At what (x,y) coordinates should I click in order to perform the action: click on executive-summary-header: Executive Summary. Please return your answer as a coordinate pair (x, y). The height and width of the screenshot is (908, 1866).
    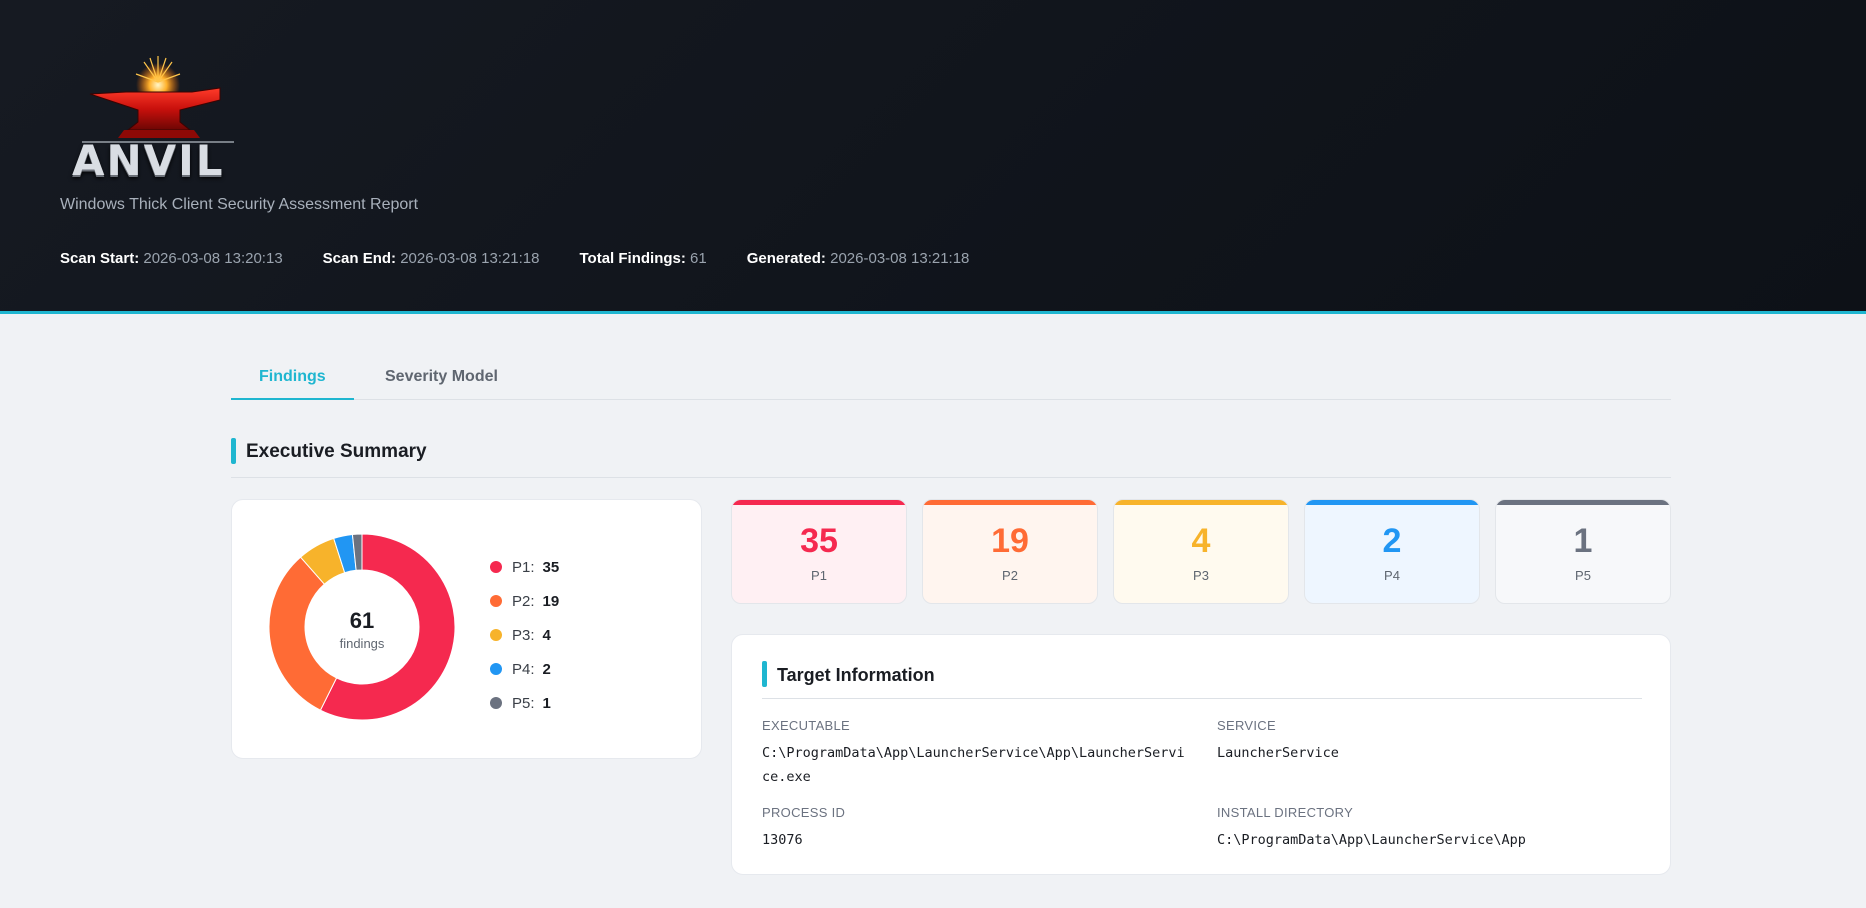
    Looking at the image, I should click on (951, 458).